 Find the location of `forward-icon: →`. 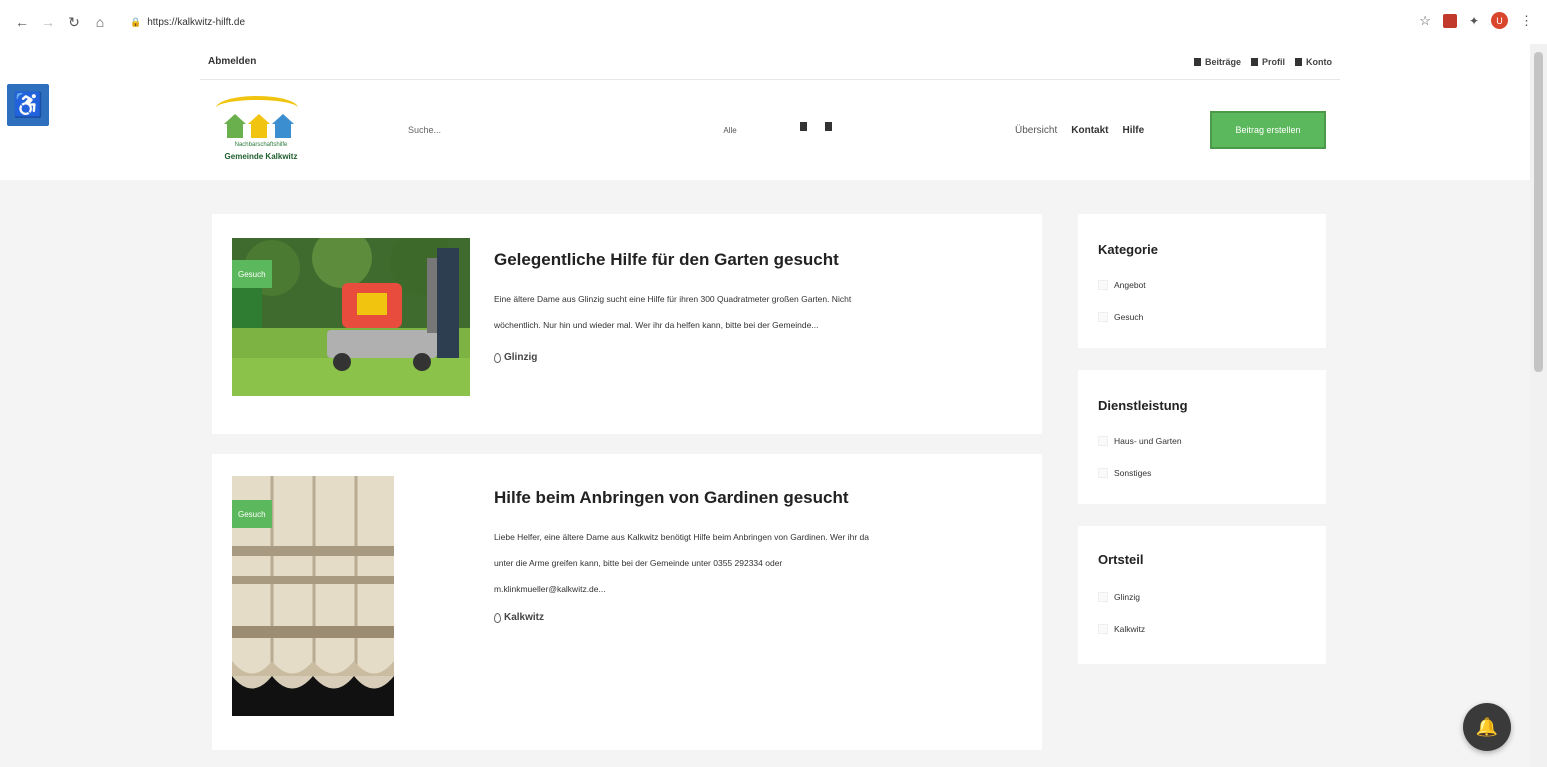

forward-icon: → is located at coordinates (48, 22).